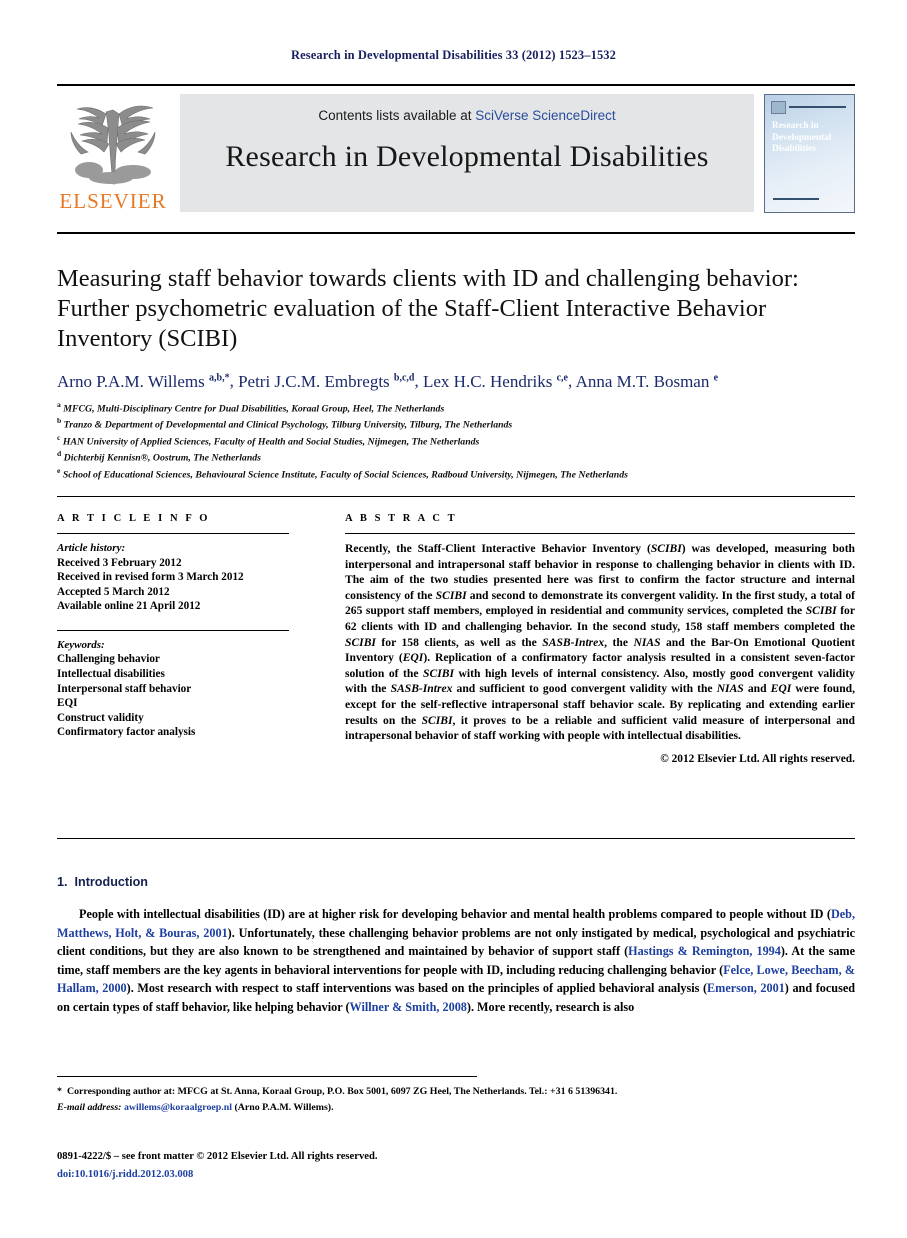 This screenshot has width=907, height=1238. Describe the element at coordinates (113, 145) in the screenshot. I see `elsevier-tree-icon` at that location.